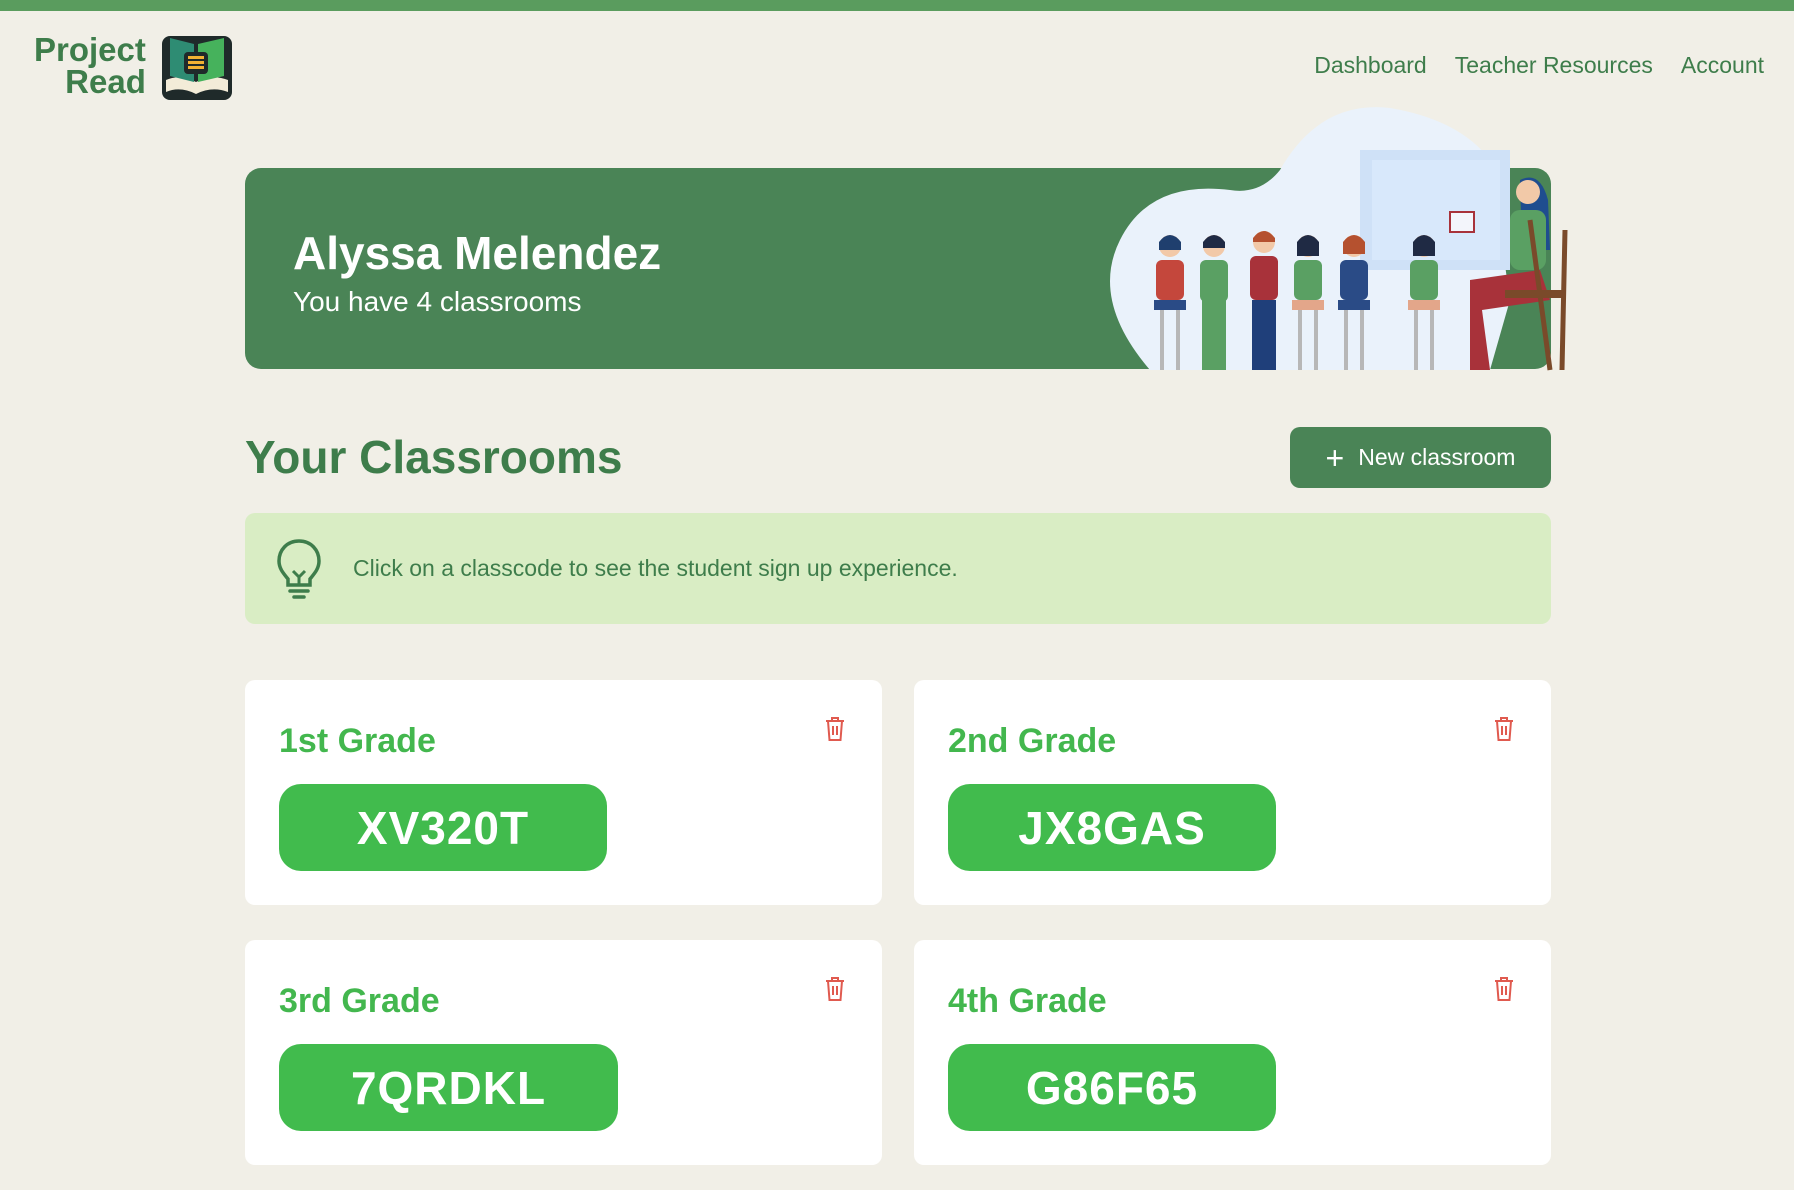 The width and height of the screenshot is (1794, 1190). Describe the element at coordinates (90, 49) in the screenshot. I see `logo-line-1: Project` at that location.